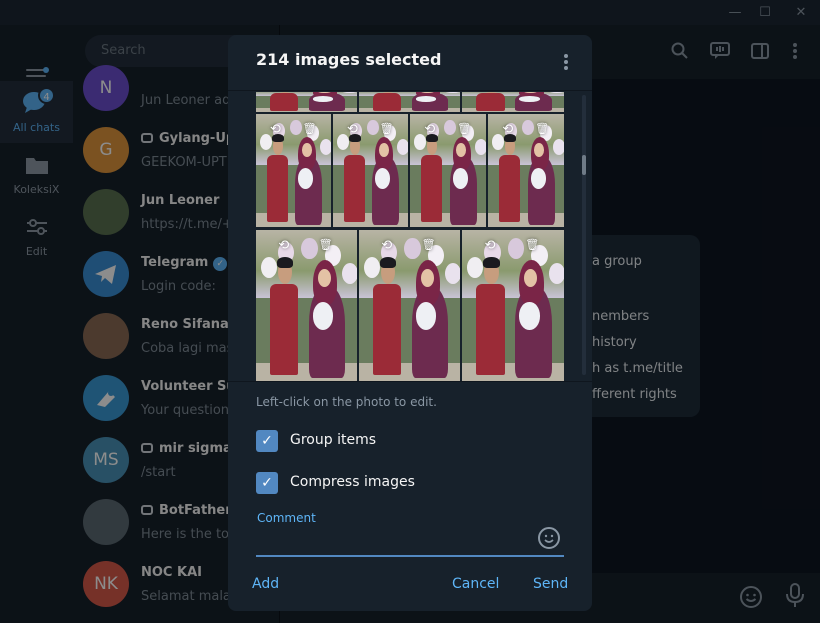  I want to click on group-items-checkbox: ✓, so click(267, 441).